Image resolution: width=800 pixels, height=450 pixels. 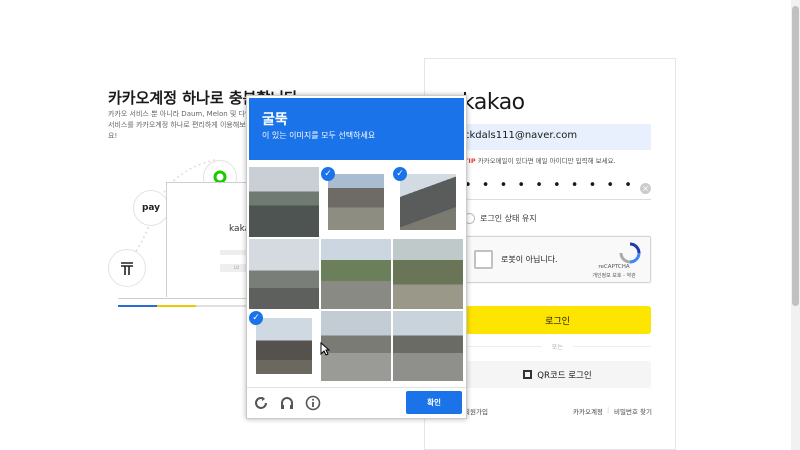 I want to click on or-divider: 또는, so click(x=557, y=346).